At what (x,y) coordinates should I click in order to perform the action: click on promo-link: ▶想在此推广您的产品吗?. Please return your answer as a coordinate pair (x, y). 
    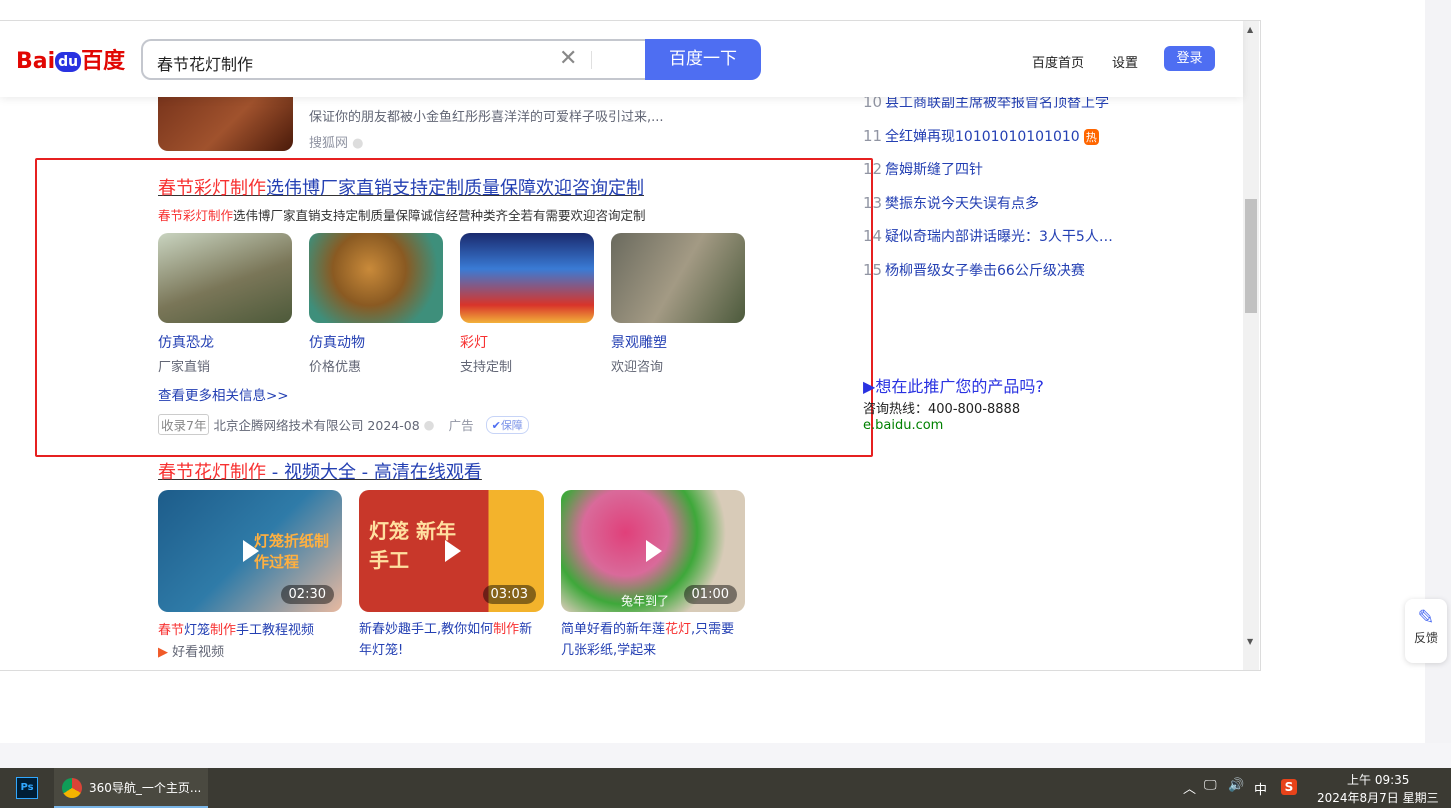
    Looking at the image, I should click on (953, 385).